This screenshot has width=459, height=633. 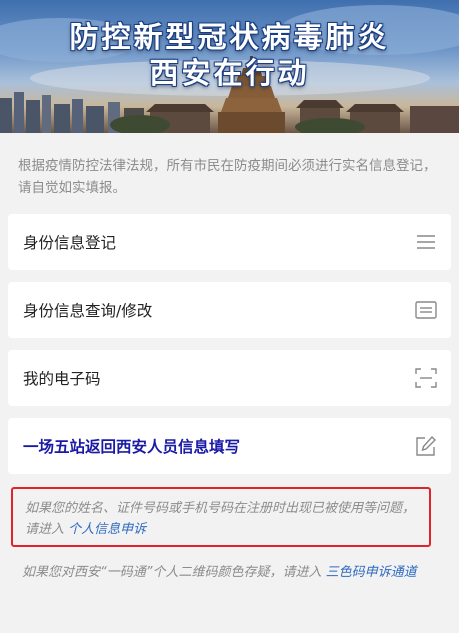 I want to click on intro-text: 根据疫情防控法律法规，所有市民在防疫期间必须进行实名信息登记，请自觉如实填报。, so click(x=227, y=177).